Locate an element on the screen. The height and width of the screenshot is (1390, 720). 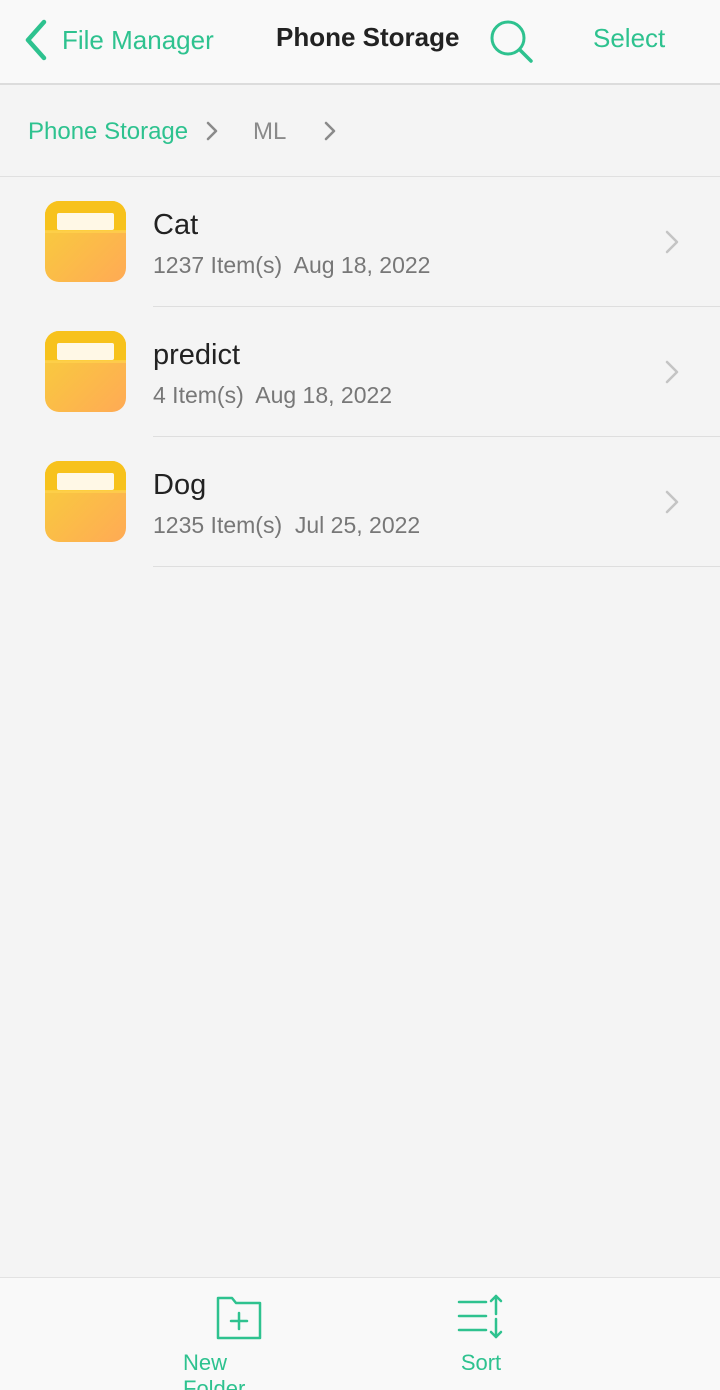
new-folder-button: New Folder is located at coordinates (239, 1341).